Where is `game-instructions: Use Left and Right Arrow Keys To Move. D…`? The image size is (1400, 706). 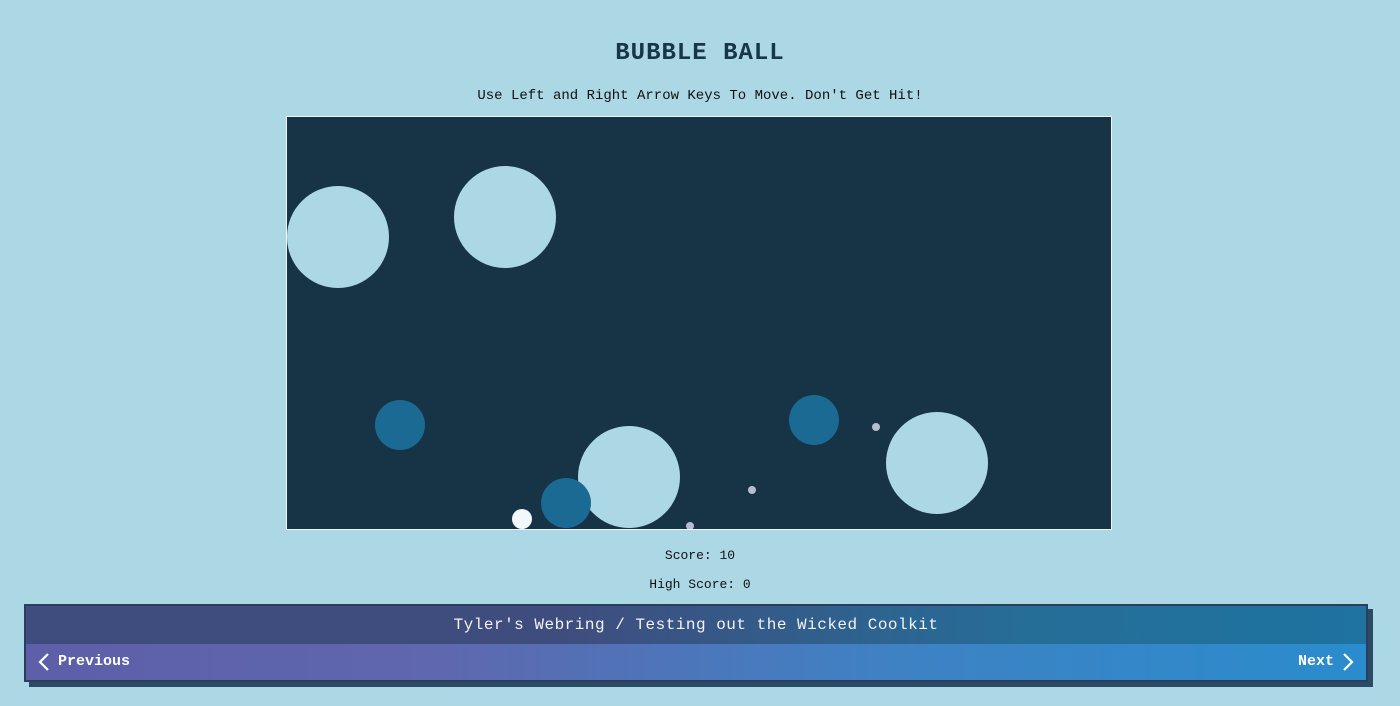
game-instructions: Use Left and Right Arrow Keys To Move. D… is located at coordinates (700, 96).